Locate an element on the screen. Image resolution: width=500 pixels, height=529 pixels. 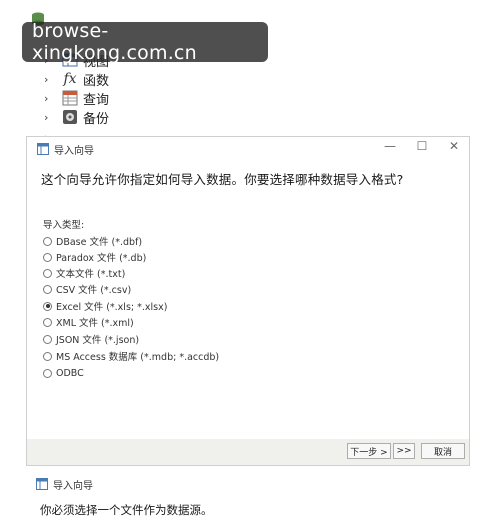
dialog-footer: 下一步 > >> 取消 is located at coordinates (248, 452).